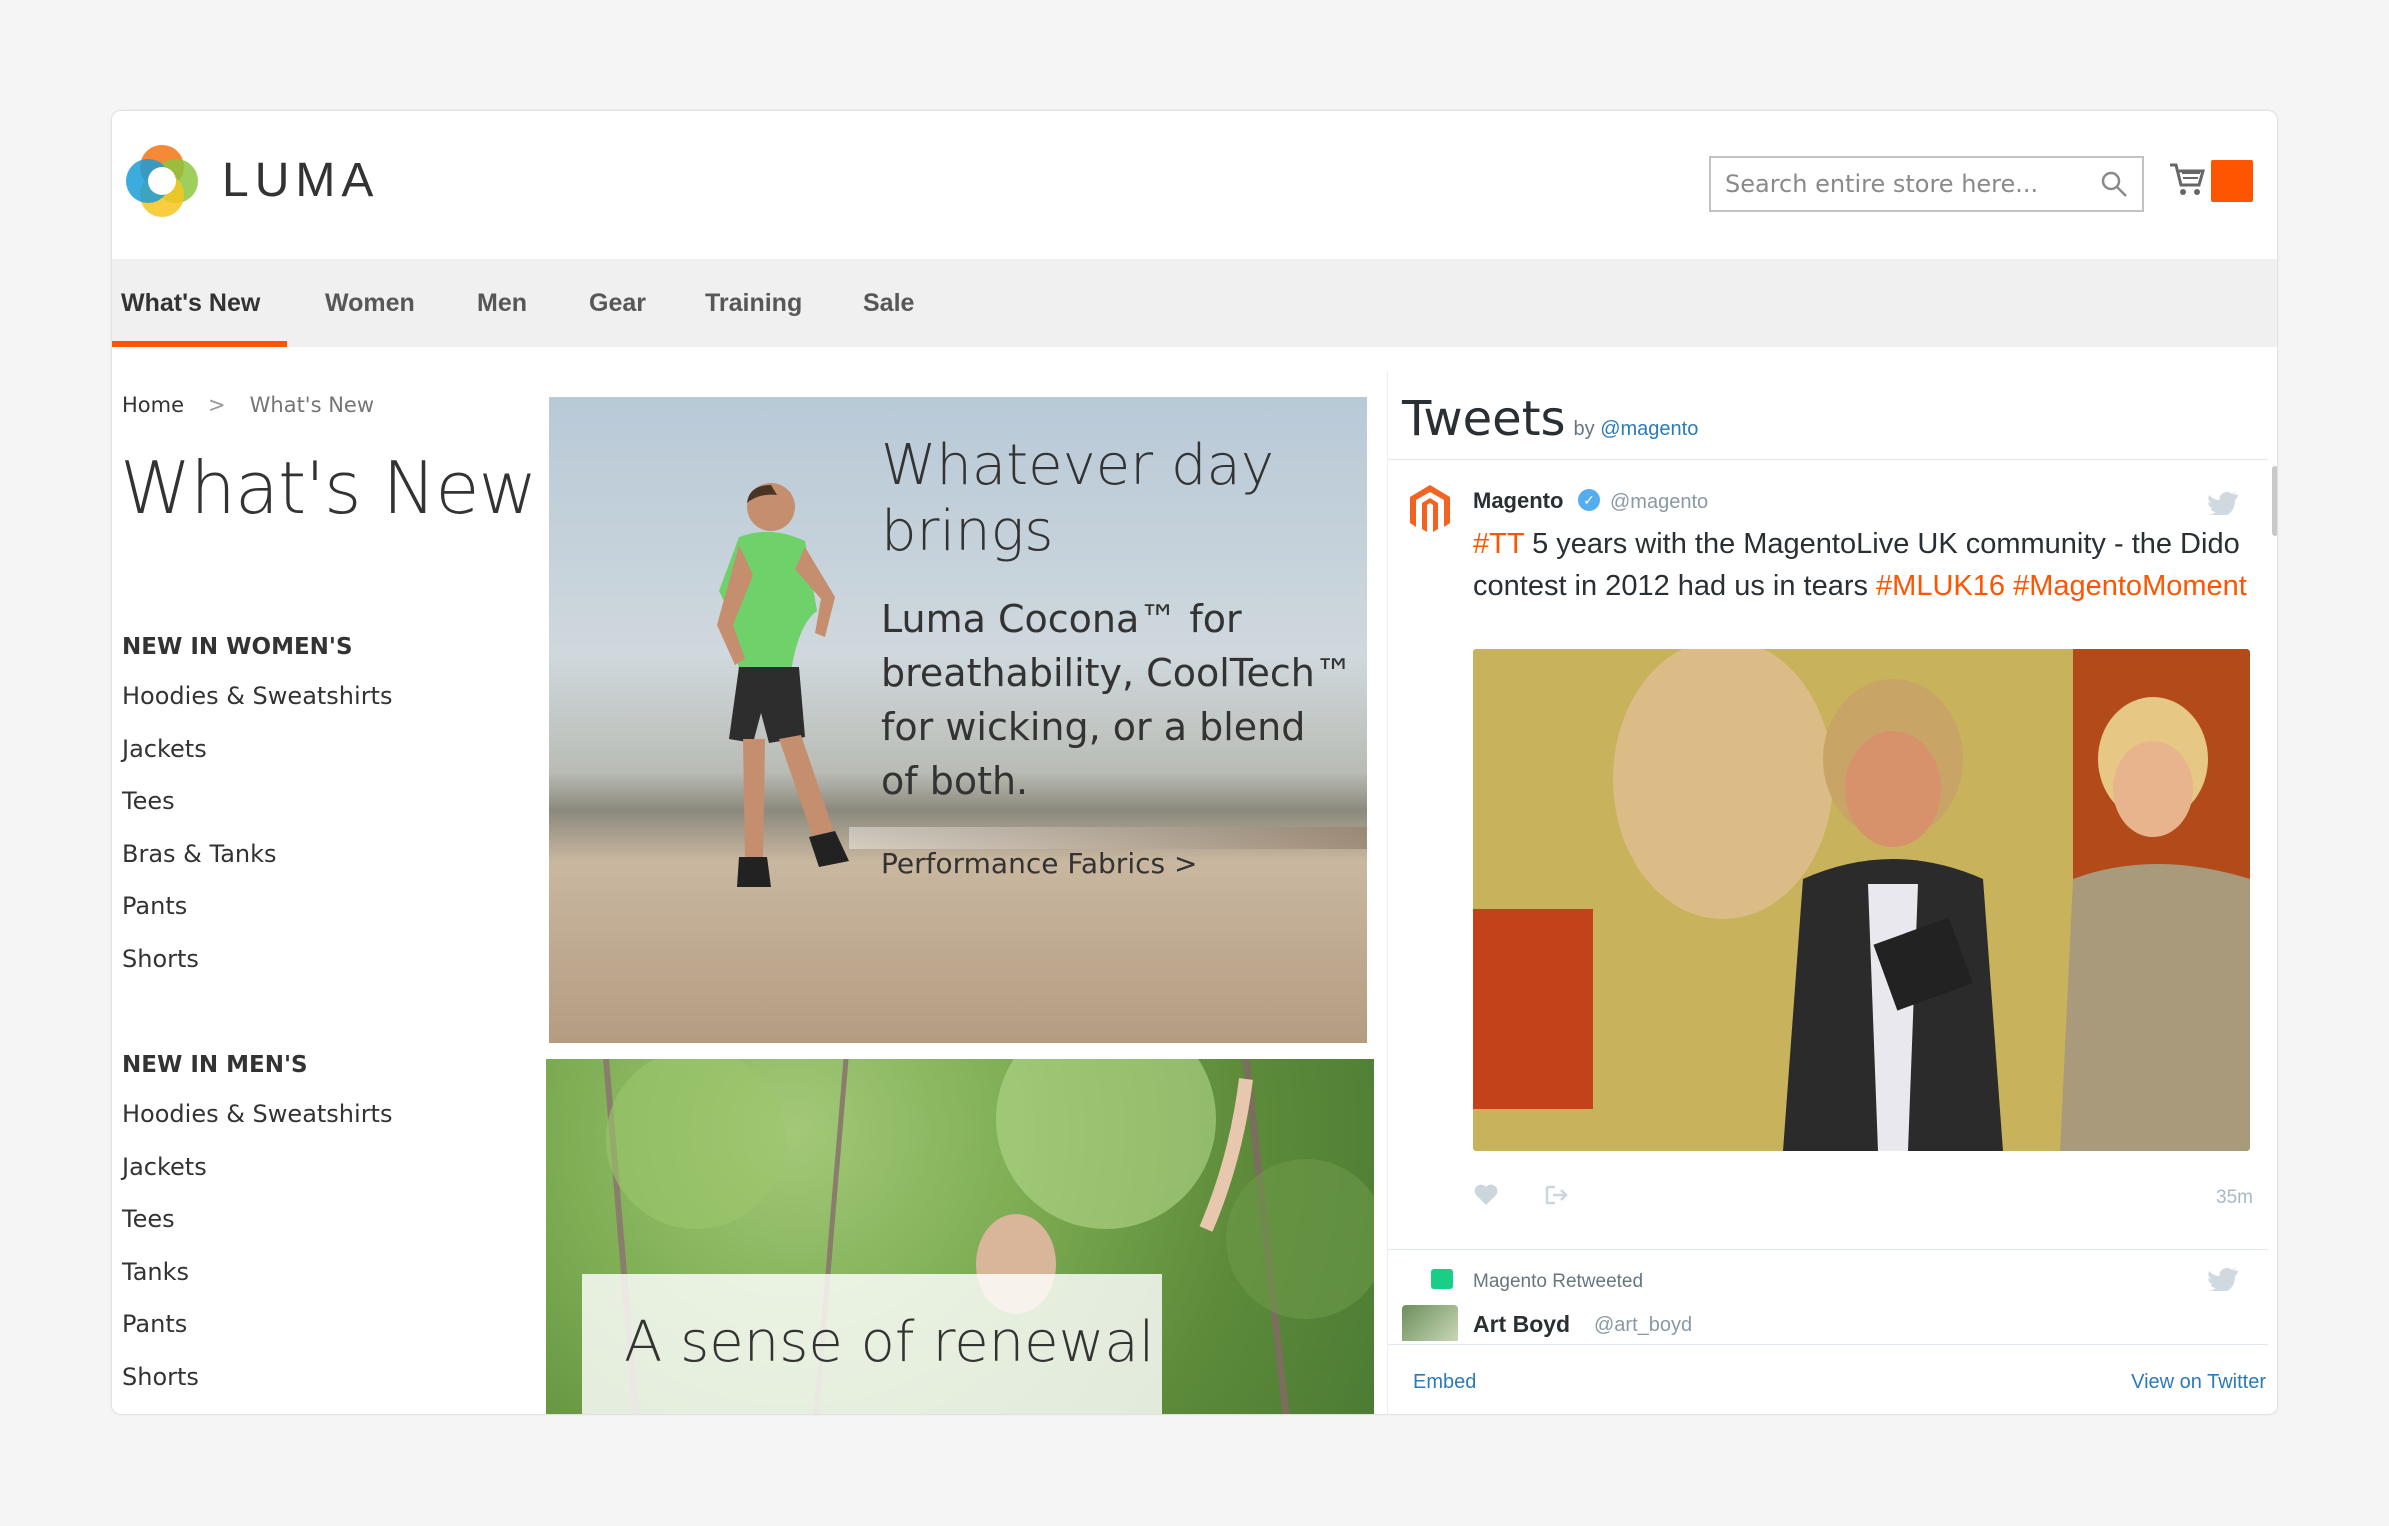 This screenshot has height=1526, width=2389. What do you see at coordinates (190, 303) in the screenshot?
I see `nav-whats-new: What's New` at bounding box center [190, 303].